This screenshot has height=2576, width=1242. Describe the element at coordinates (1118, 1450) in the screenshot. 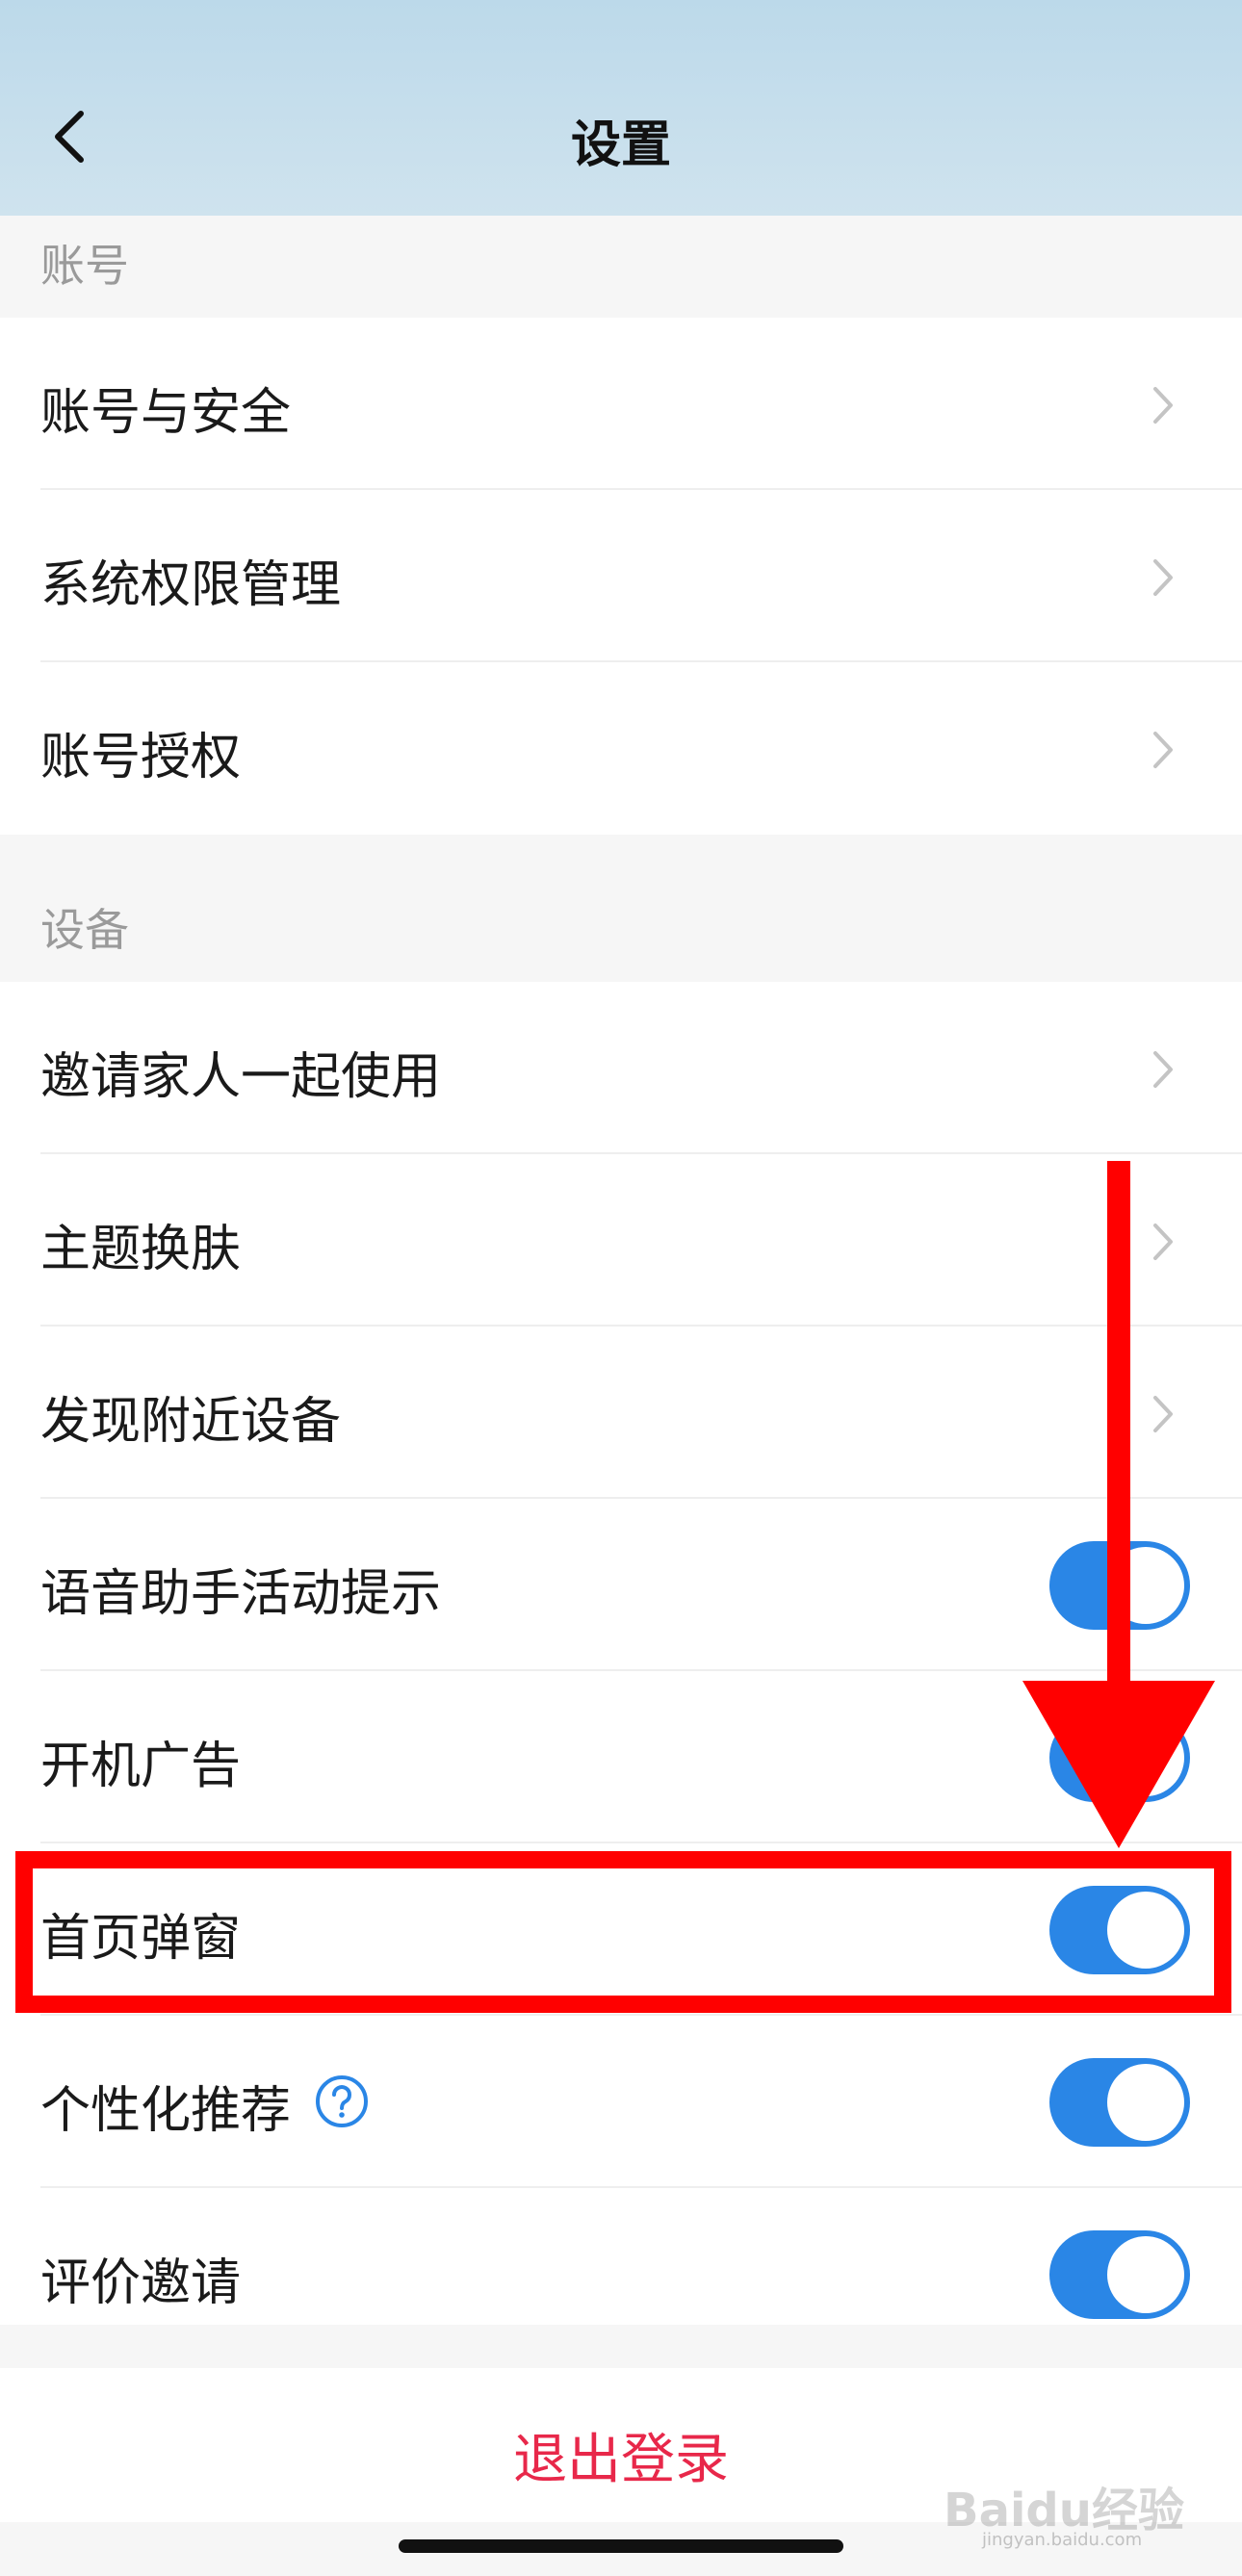

I see `annotation-arrow-shaft` at that location.